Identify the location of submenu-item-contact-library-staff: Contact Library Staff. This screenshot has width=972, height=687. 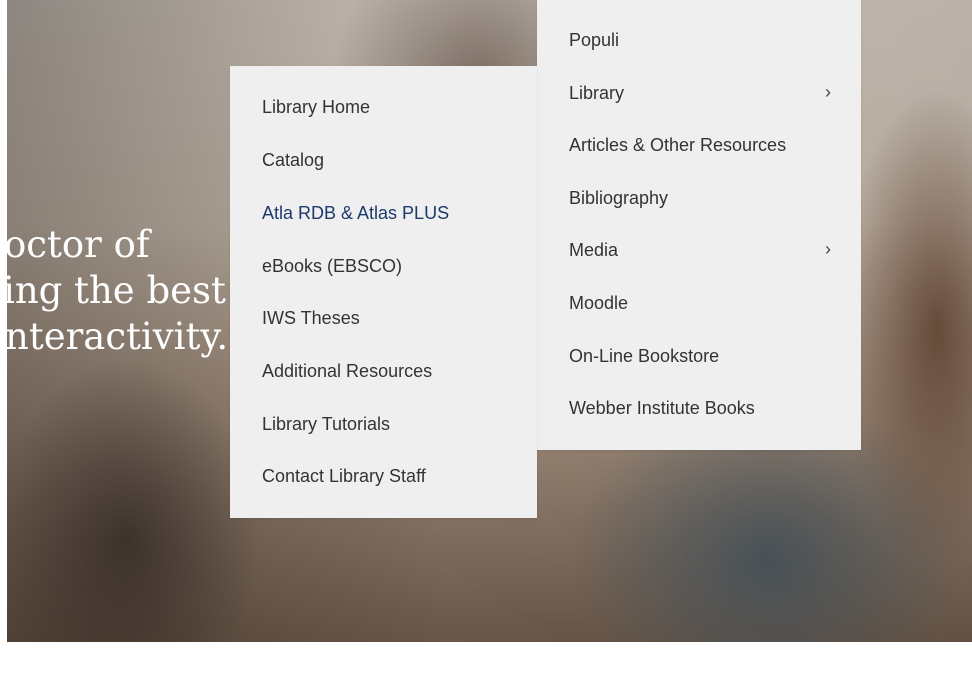
(383, 476).